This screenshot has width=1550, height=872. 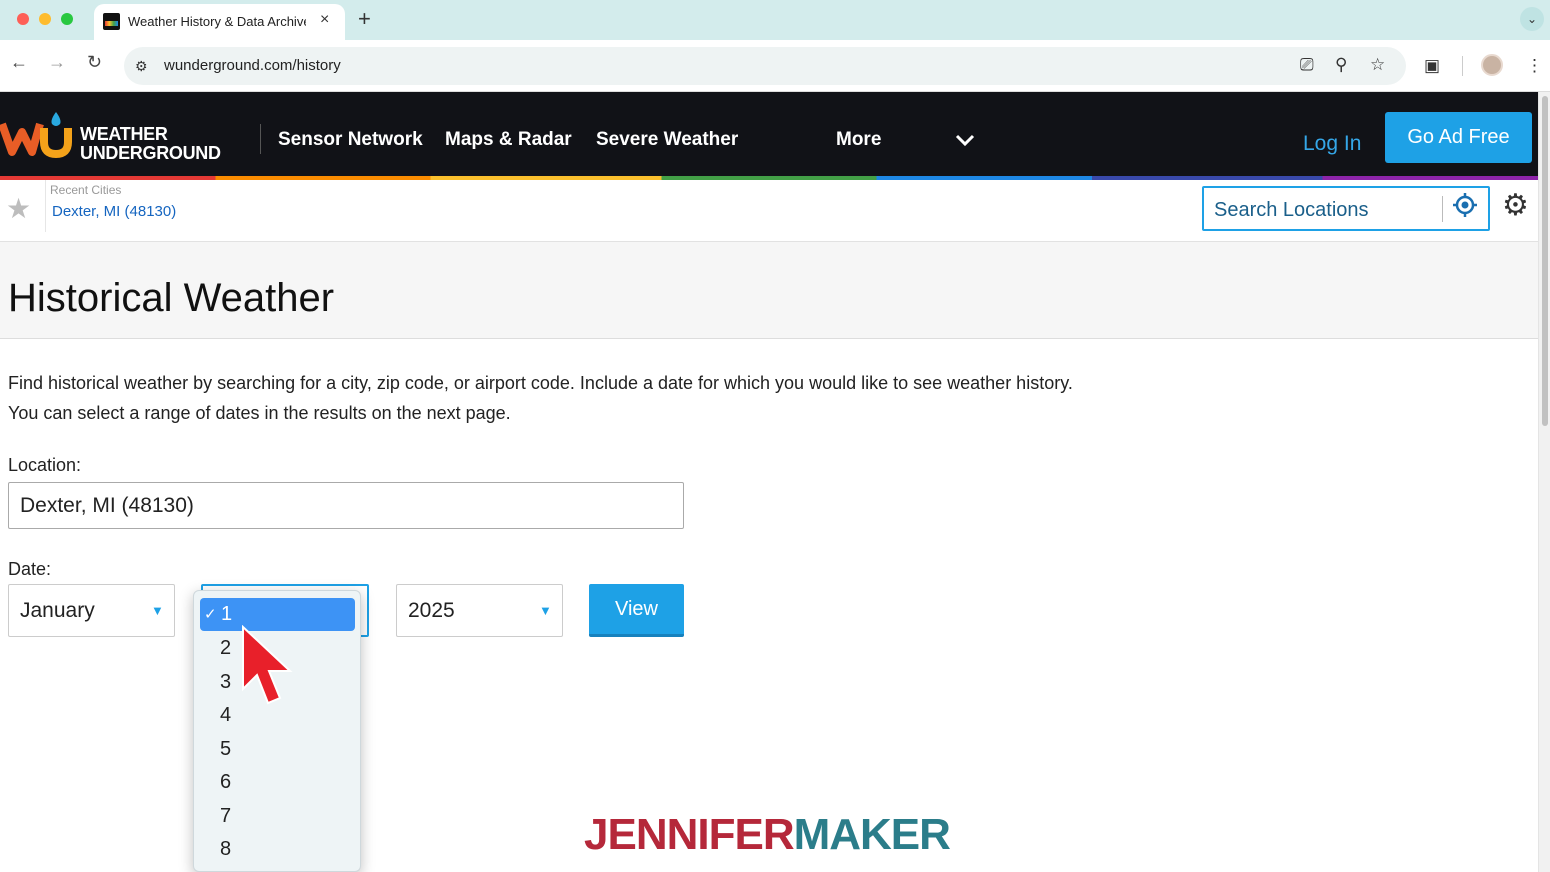 I want to click on extensions-puzzle-icon: ▣, so click(x=1432, y=66).